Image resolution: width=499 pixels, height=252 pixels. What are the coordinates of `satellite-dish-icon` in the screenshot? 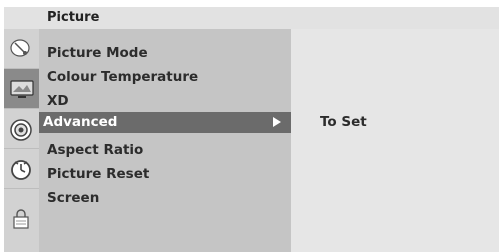 It's located at (20, 48).